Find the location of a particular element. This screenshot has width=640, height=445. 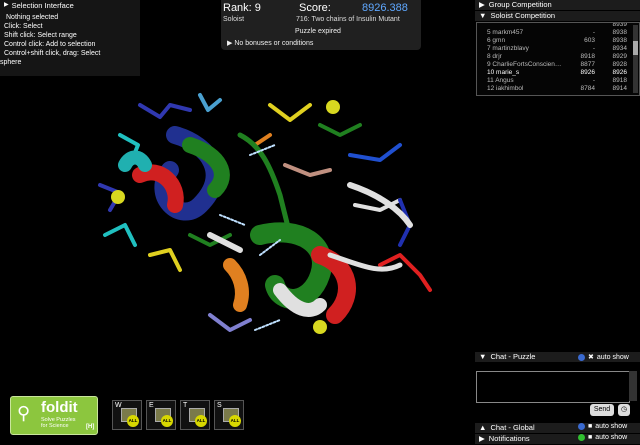

leaderboard-scrollbar is located at coordinates (635, 59).